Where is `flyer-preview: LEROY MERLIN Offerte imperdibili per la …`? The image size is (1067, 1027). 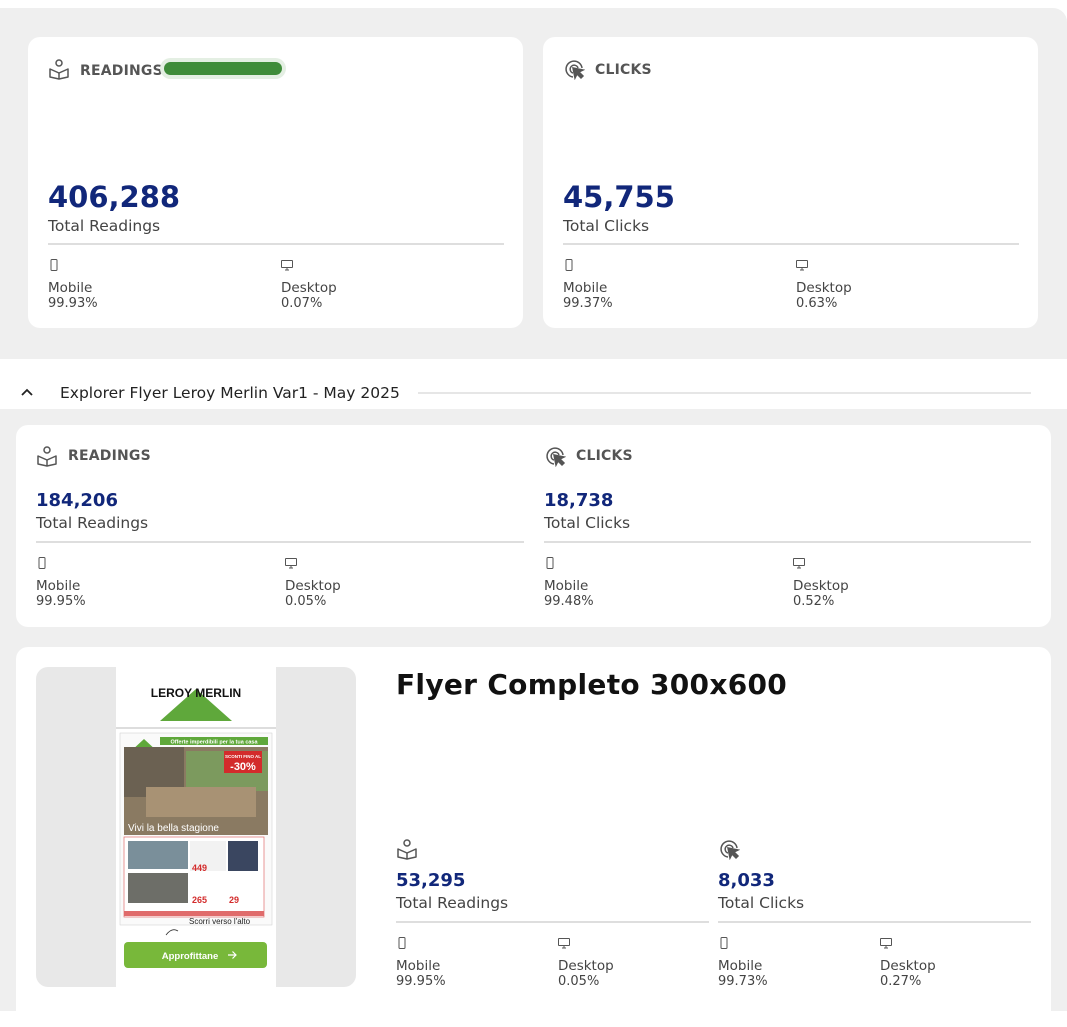 flyer-preview: LEROY MERLIN Offerte imperdibili per la … is located at coordinates (196, 827).